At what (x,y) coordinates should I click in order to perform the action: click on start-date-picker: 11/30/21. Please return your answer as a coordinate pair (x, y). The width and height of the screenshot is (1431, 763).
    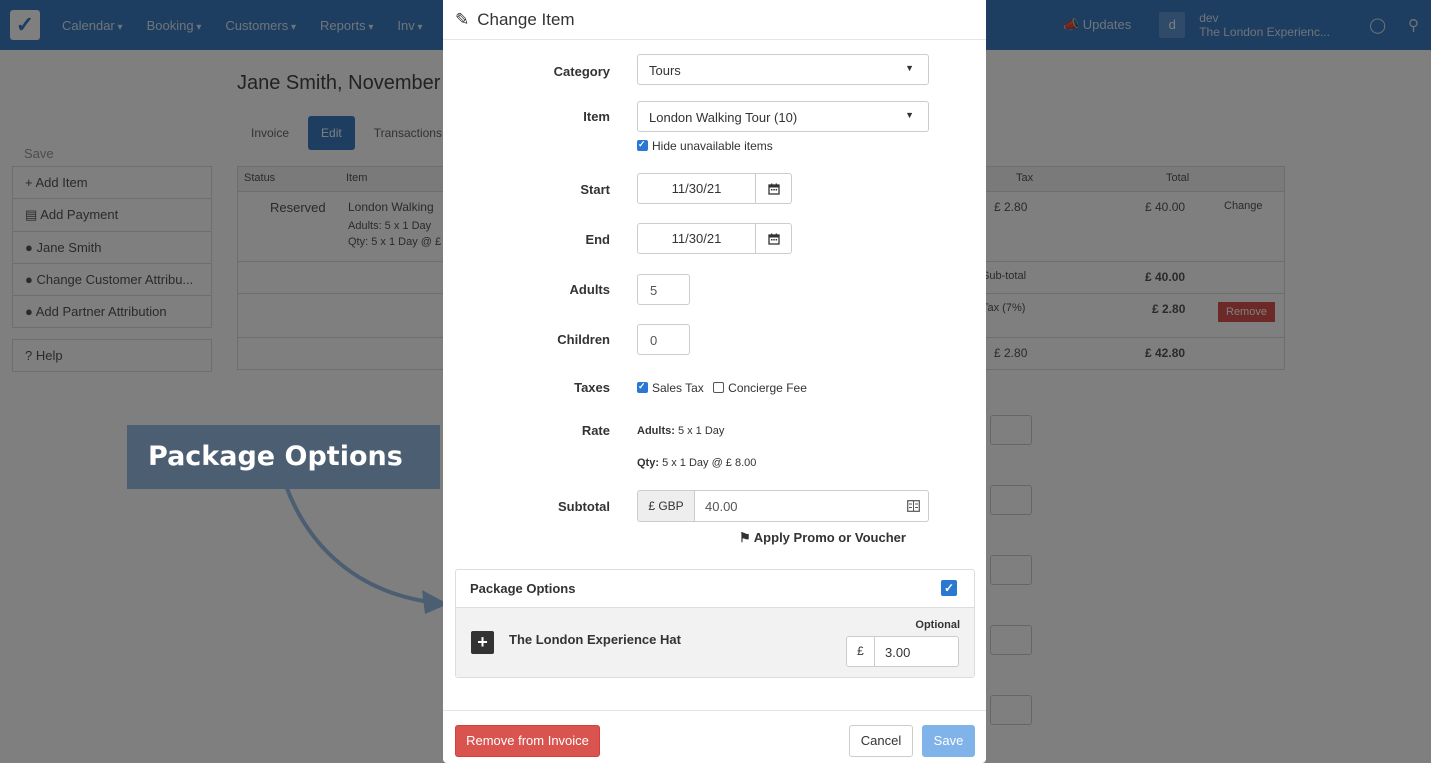
    Looking at the image, I should click on (714, 188).